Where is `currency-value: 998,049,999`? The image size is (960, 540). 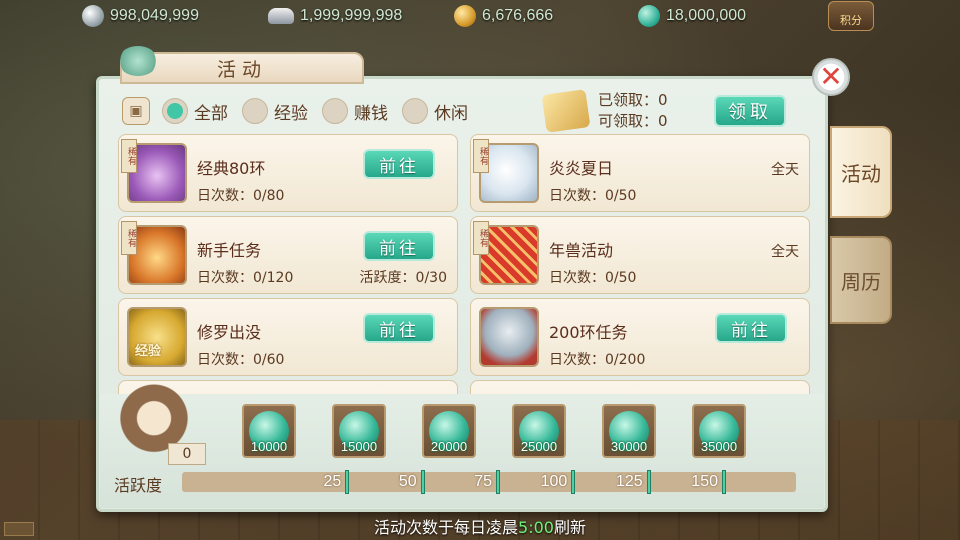
currency-value: 998,049,999 is located at coordinates (154, 15).